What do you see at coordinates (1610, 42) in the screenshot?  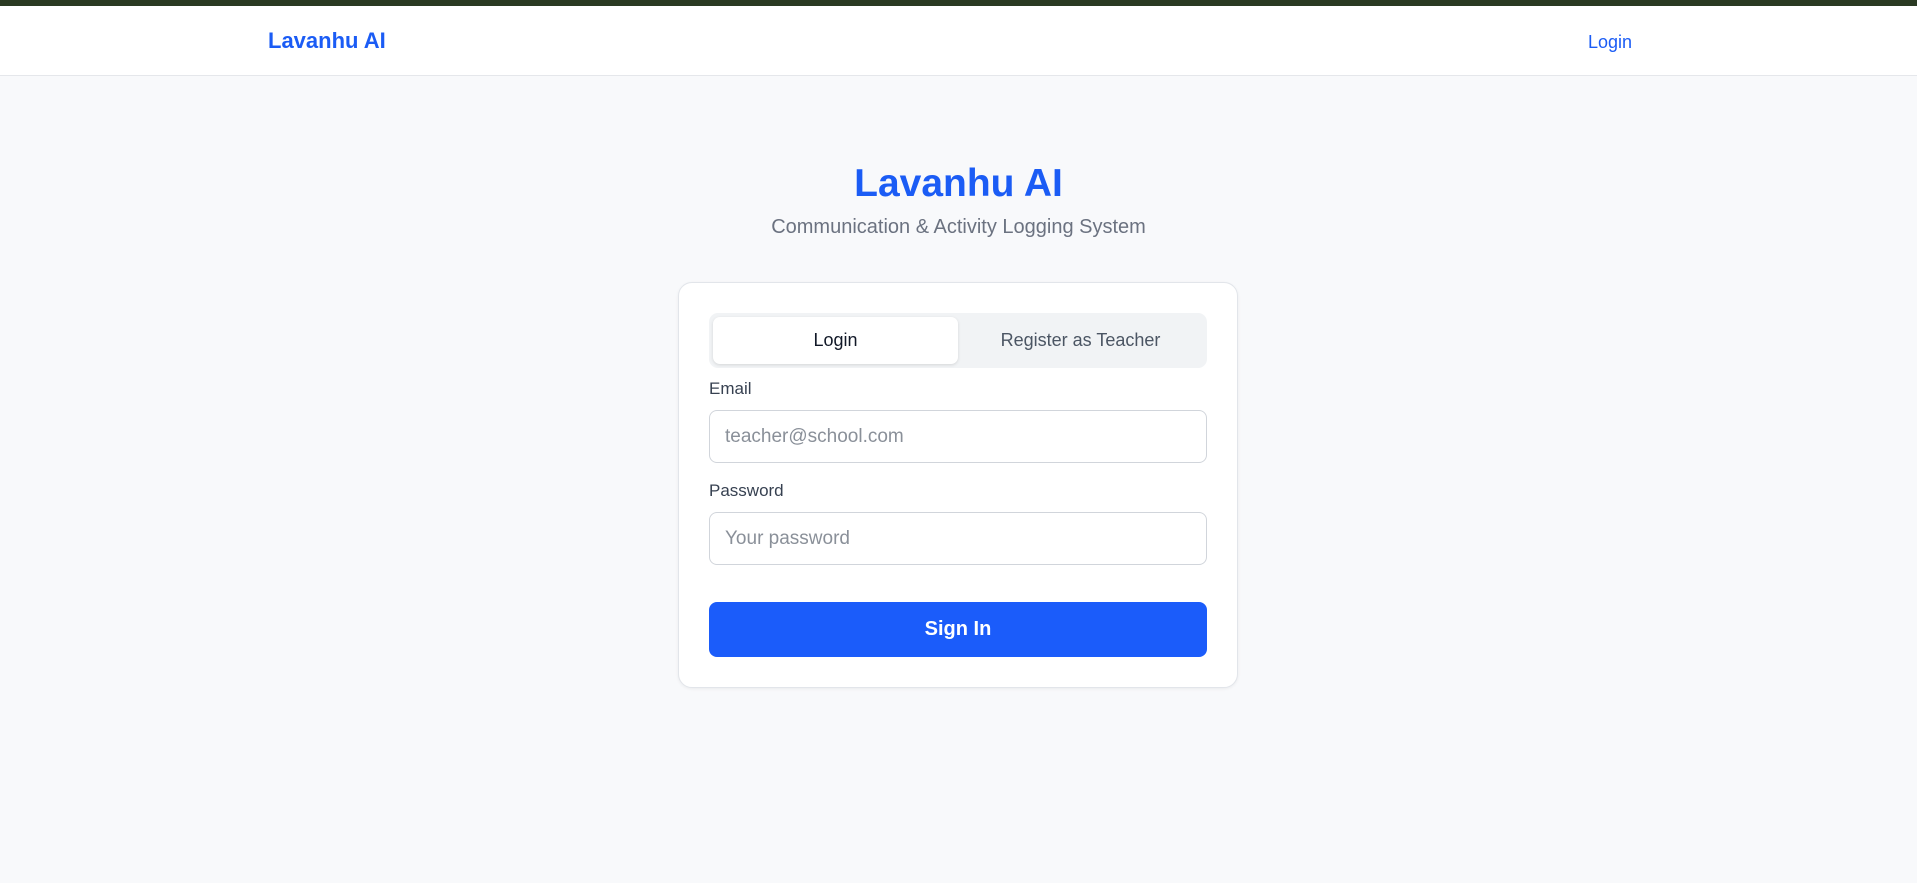 I see `nav-login-link: Login` at bounding box center [1610, 42].